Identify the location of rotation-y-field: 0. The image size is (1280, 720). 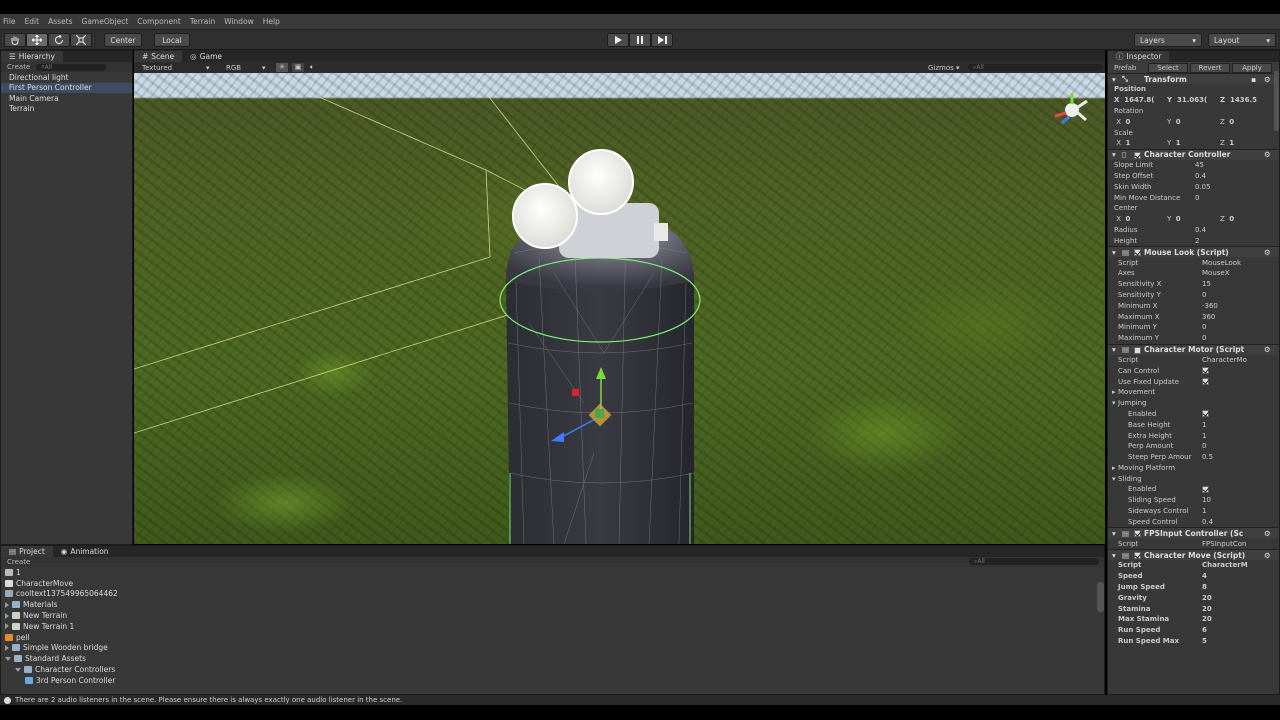
(1178, 122).